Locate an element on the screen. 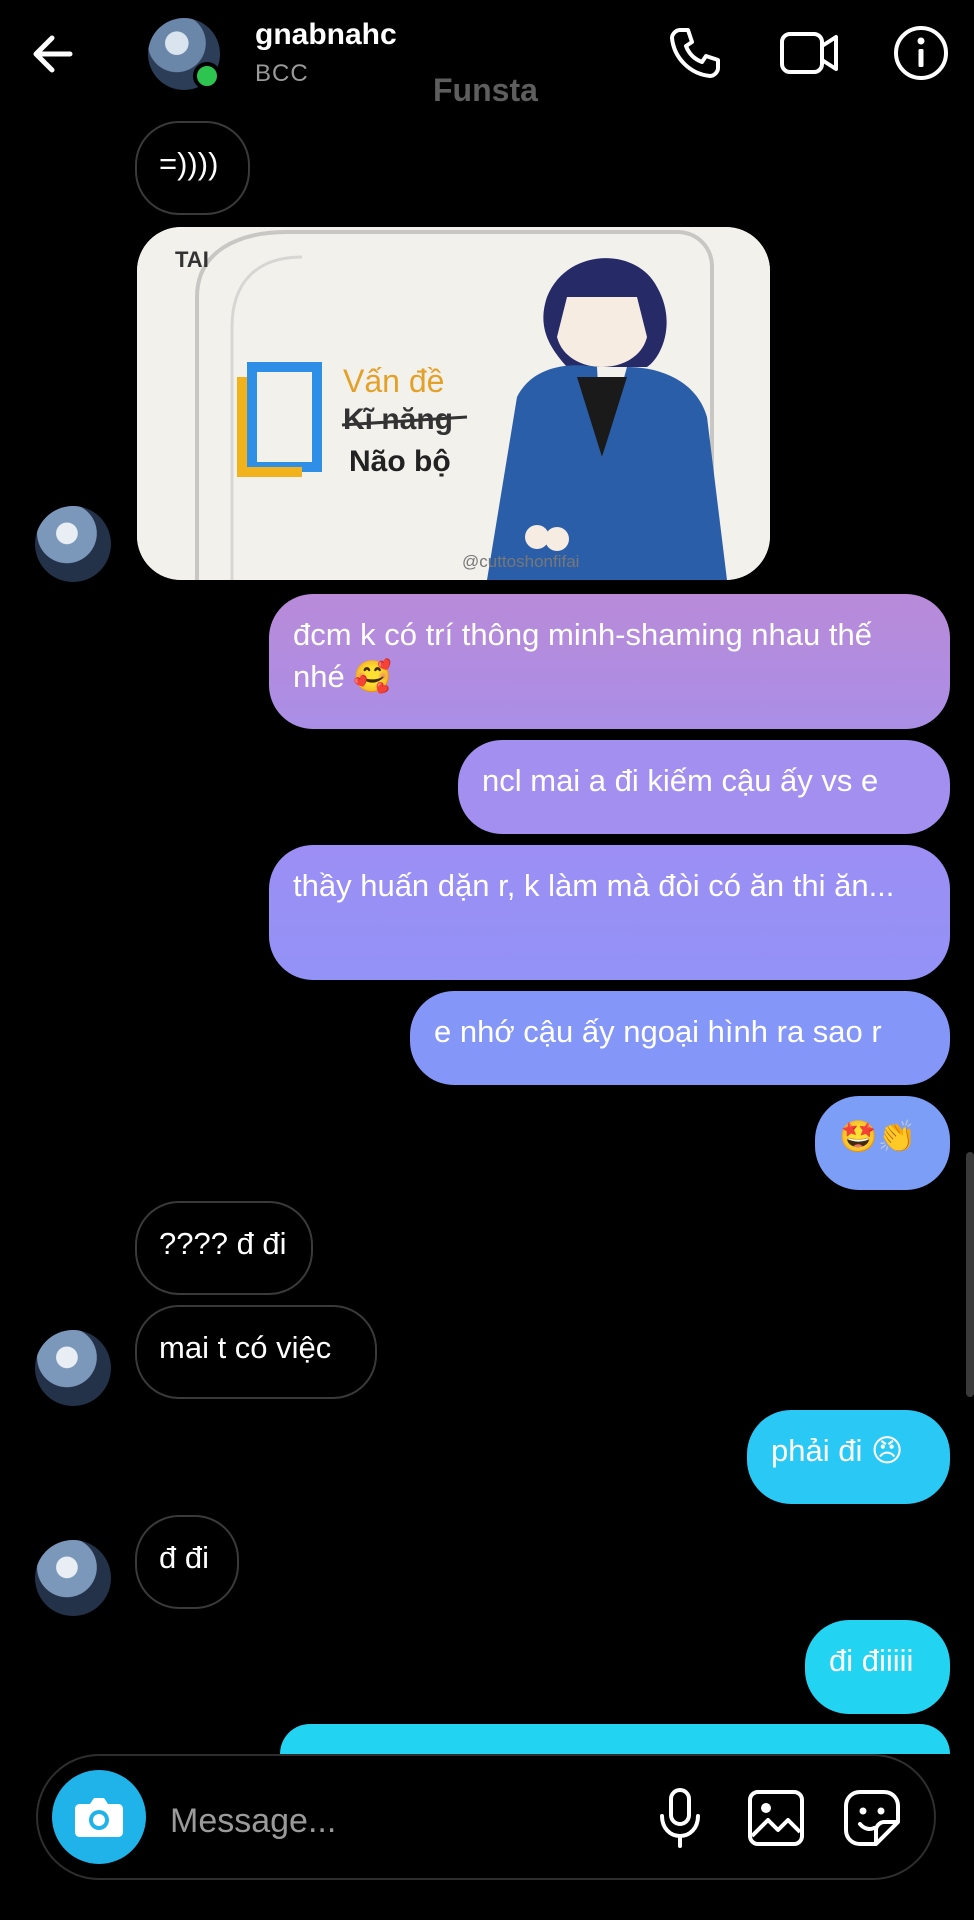 This screenshot has height=1920, width=974. voice-call-button is located at coordinates (695, 53).